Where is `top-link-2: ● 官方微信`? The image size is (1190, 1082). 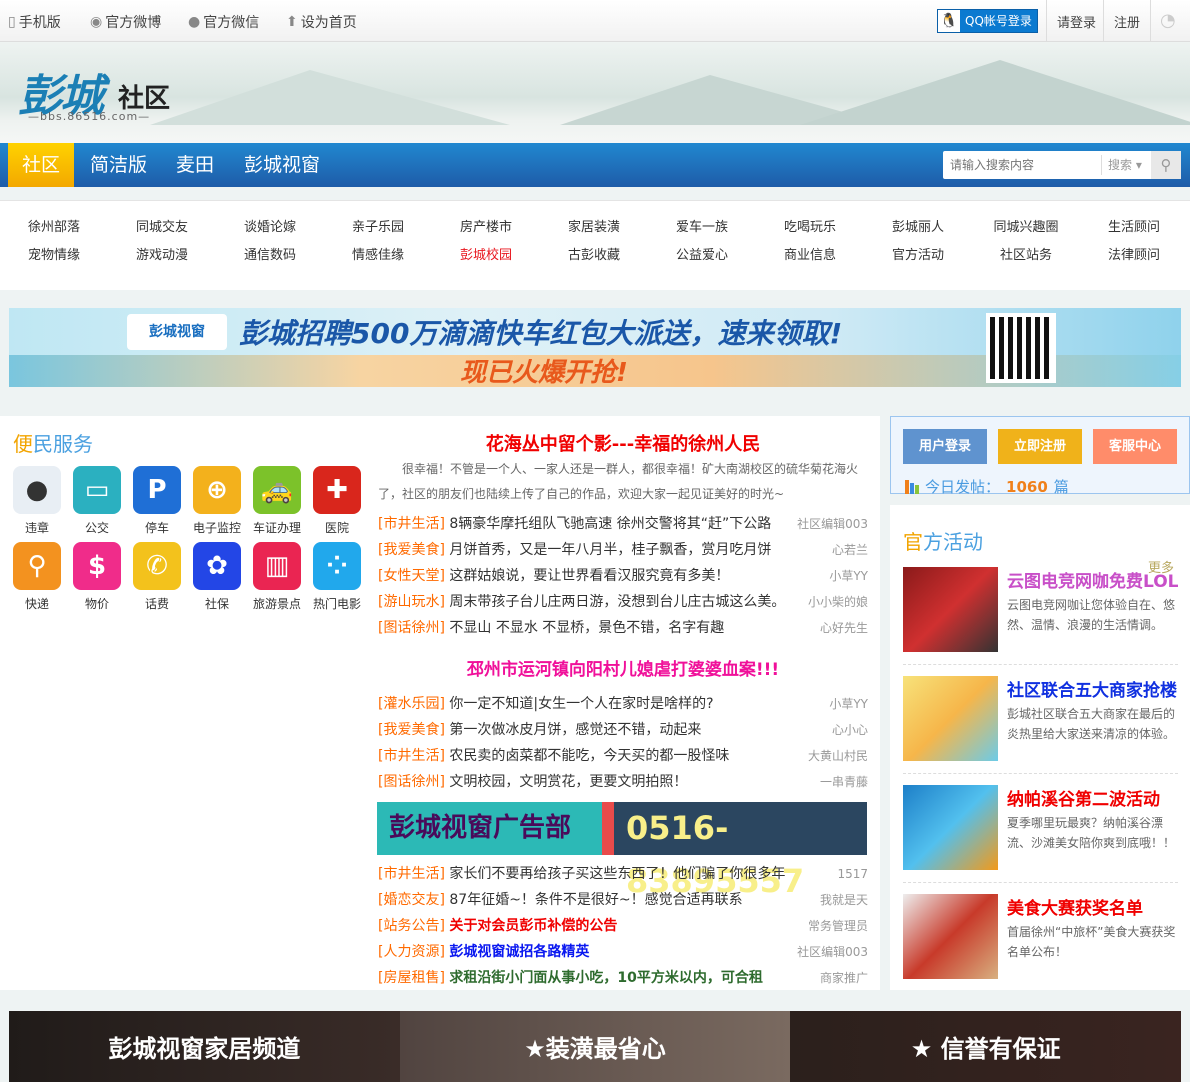
top-link-2: ● 官方微信 is located at coordinates (223, 22).